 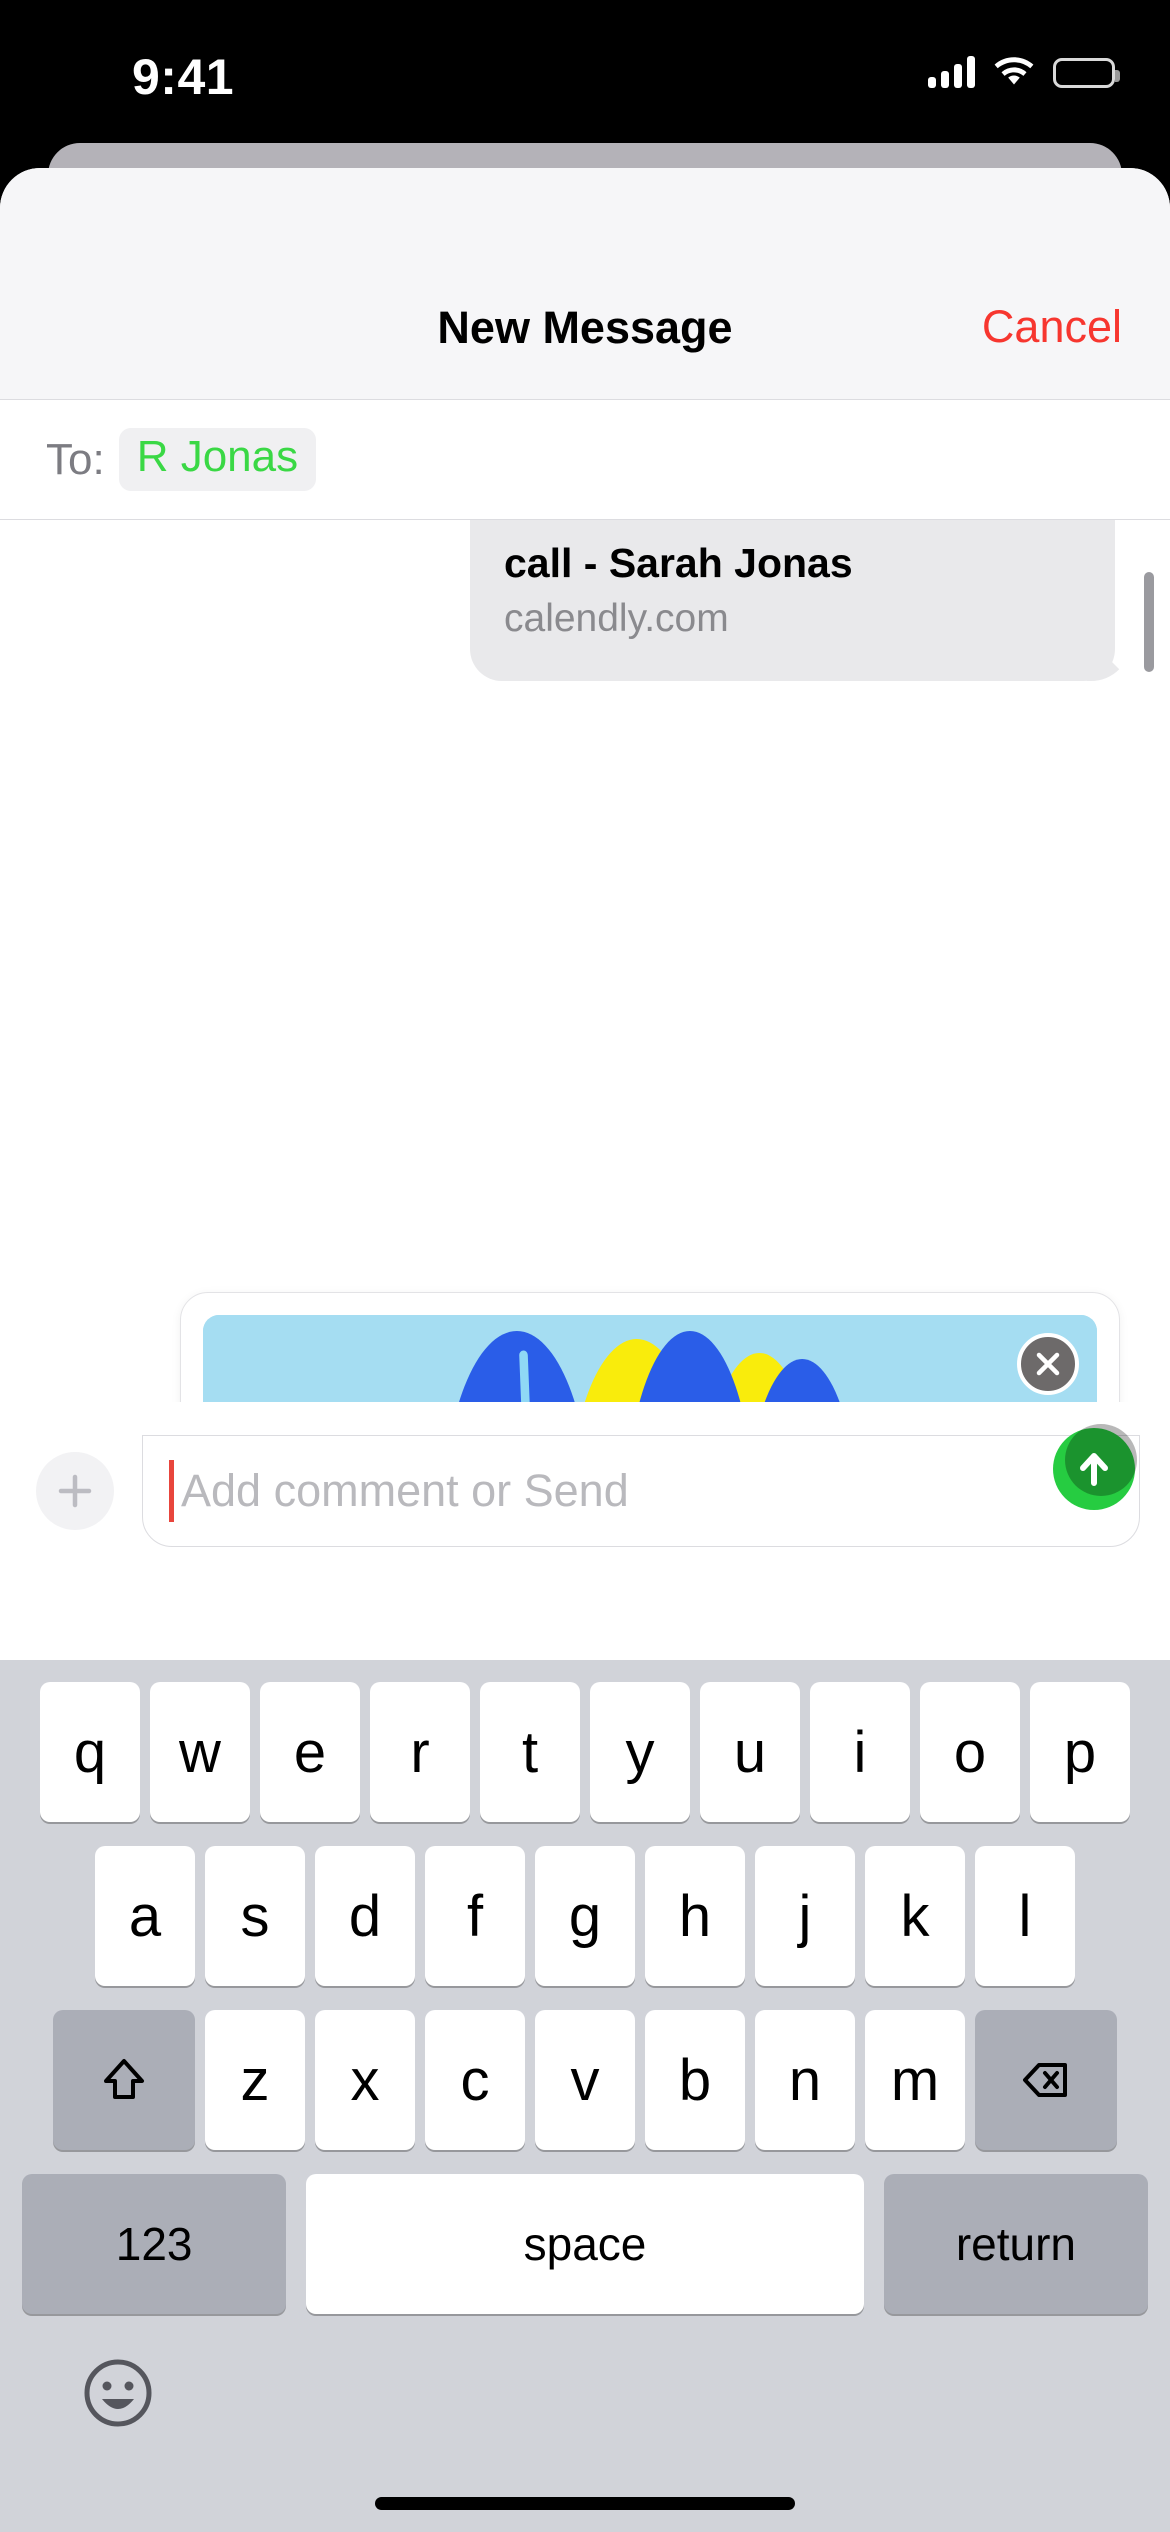 What do you see at coordinates (90, 1752) in the screenshot?
I see `key-q: q` at bounding box center [90, 1752].